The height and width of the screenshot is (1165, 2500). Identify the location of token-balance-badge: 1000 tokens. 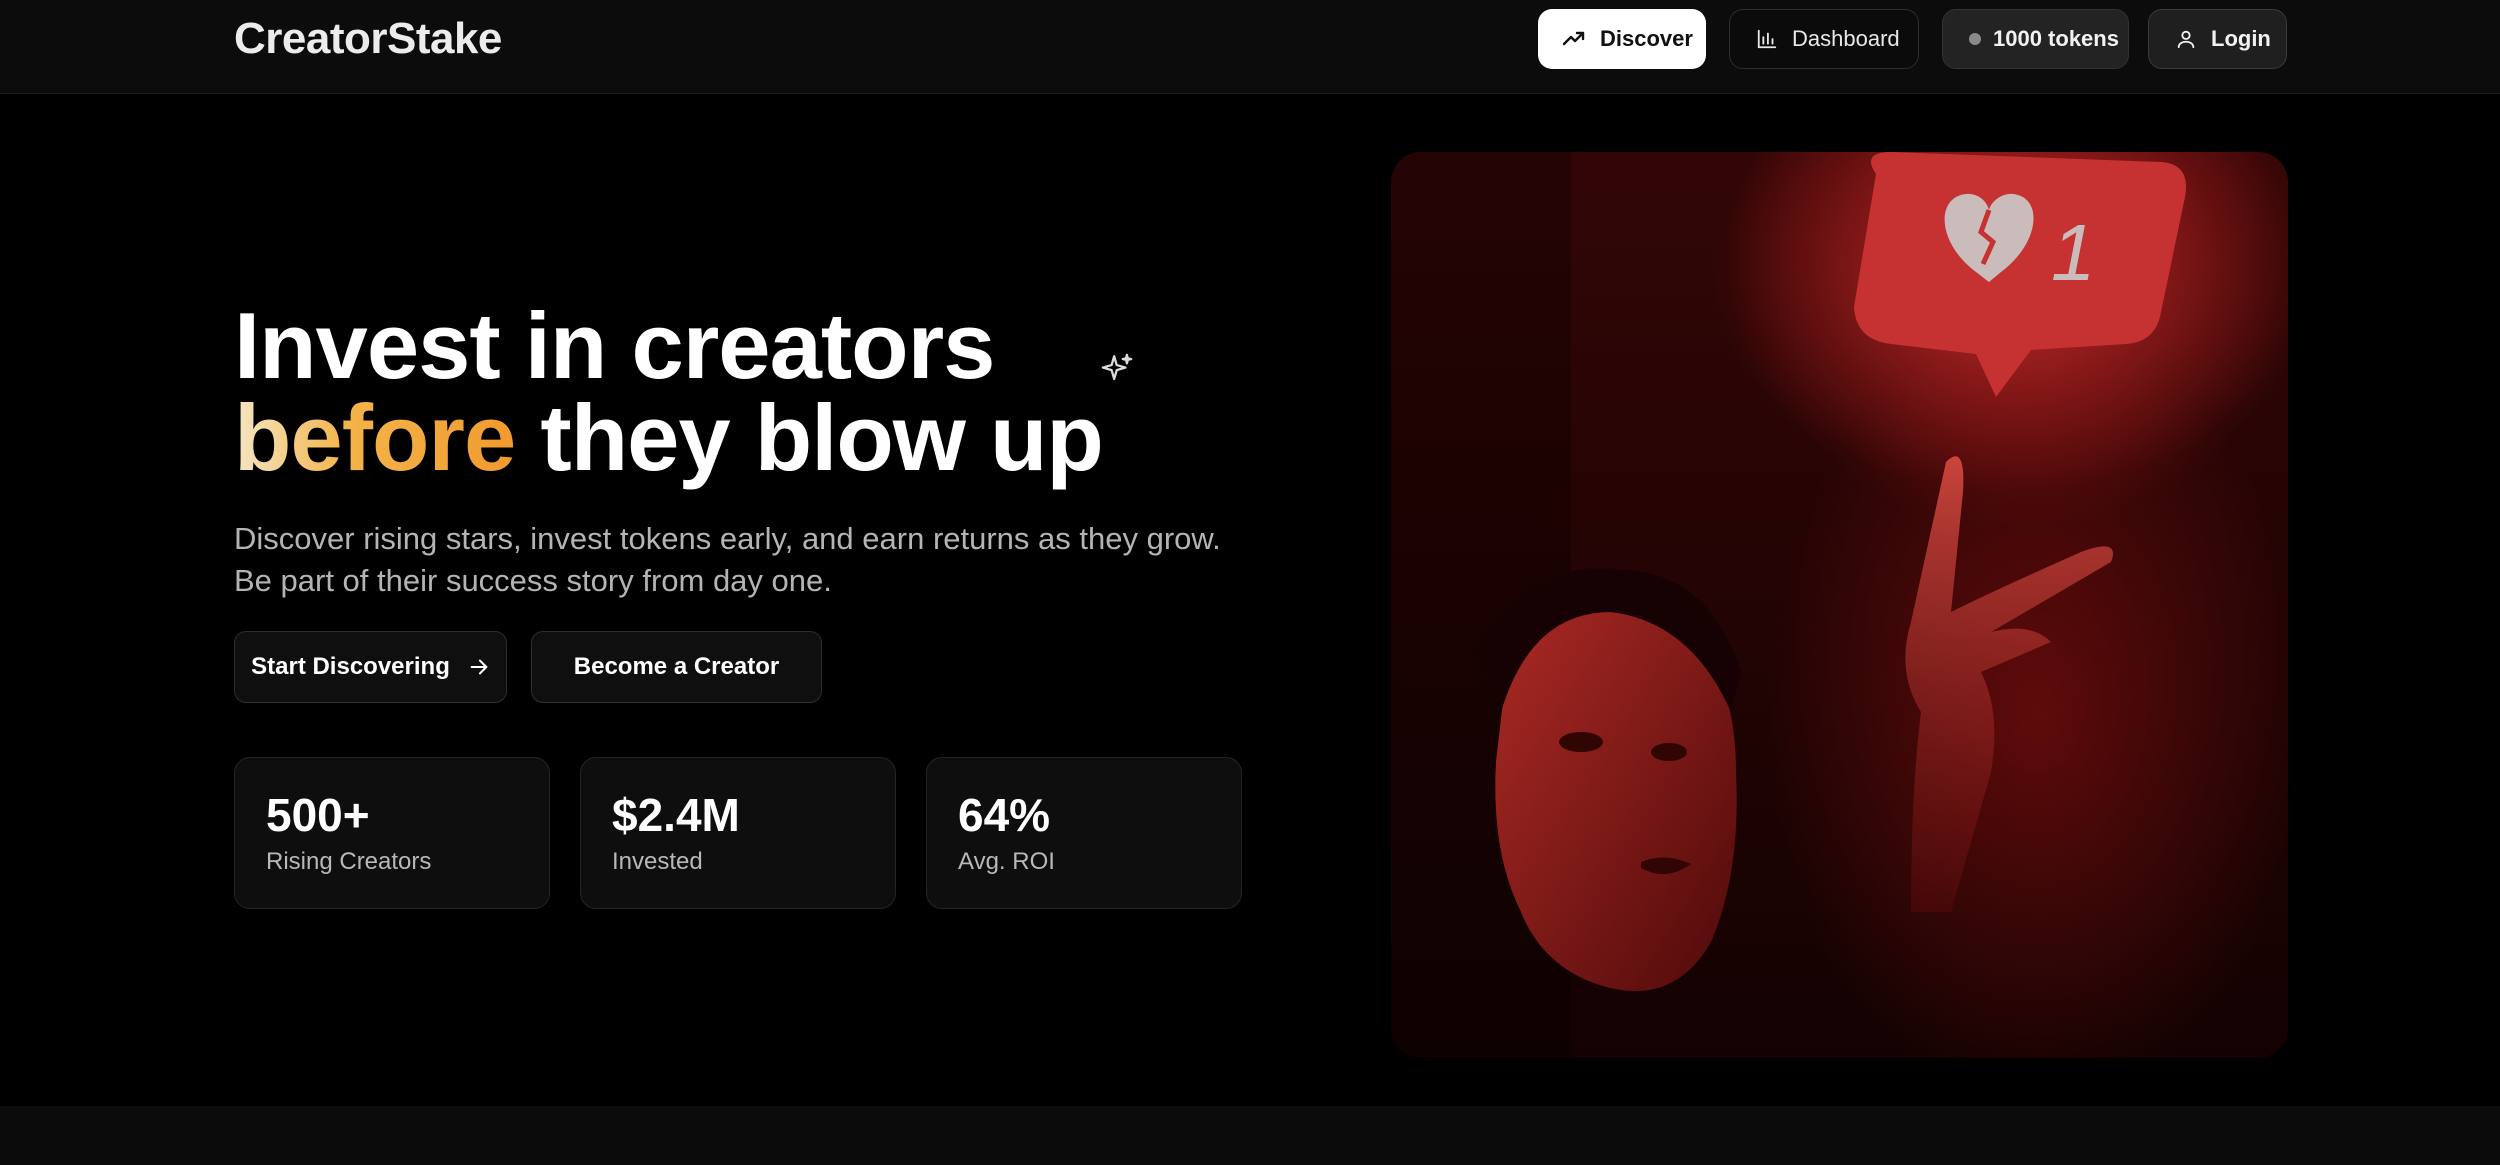
(2035, 39).